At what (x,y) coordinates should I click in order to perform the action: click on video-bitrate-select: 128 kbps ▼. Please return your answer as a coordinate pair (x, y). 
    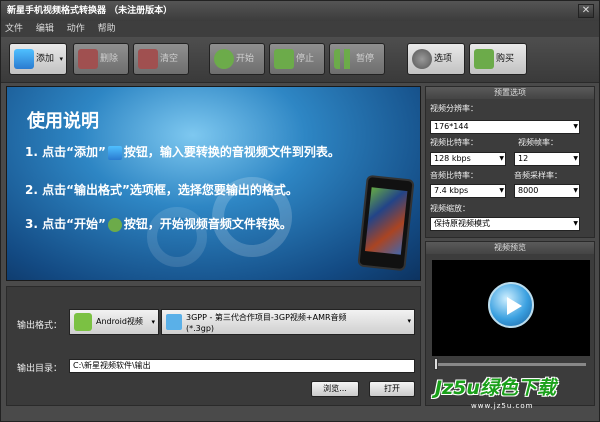
    Looking at the image, I should click on (468, 159).